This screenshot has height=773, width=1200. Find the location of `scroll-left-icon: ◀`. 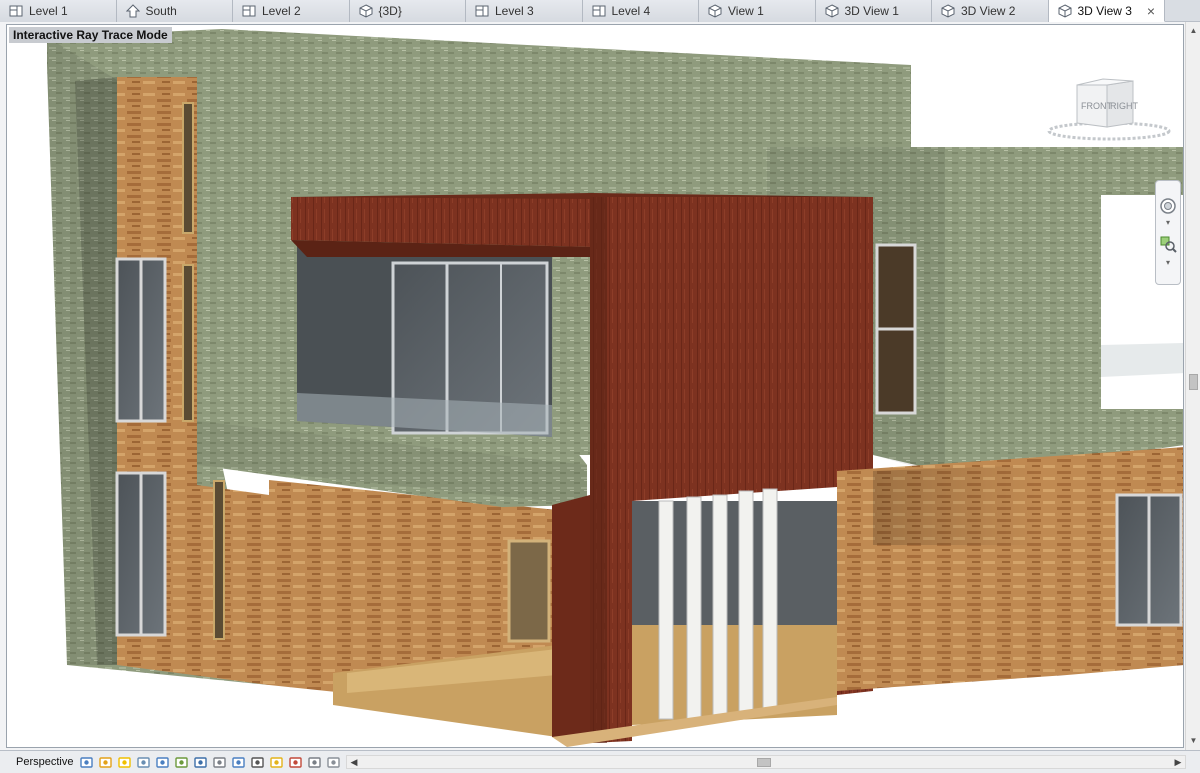

scroll-left-icon: ◀ is located at coordinates (354, 762).